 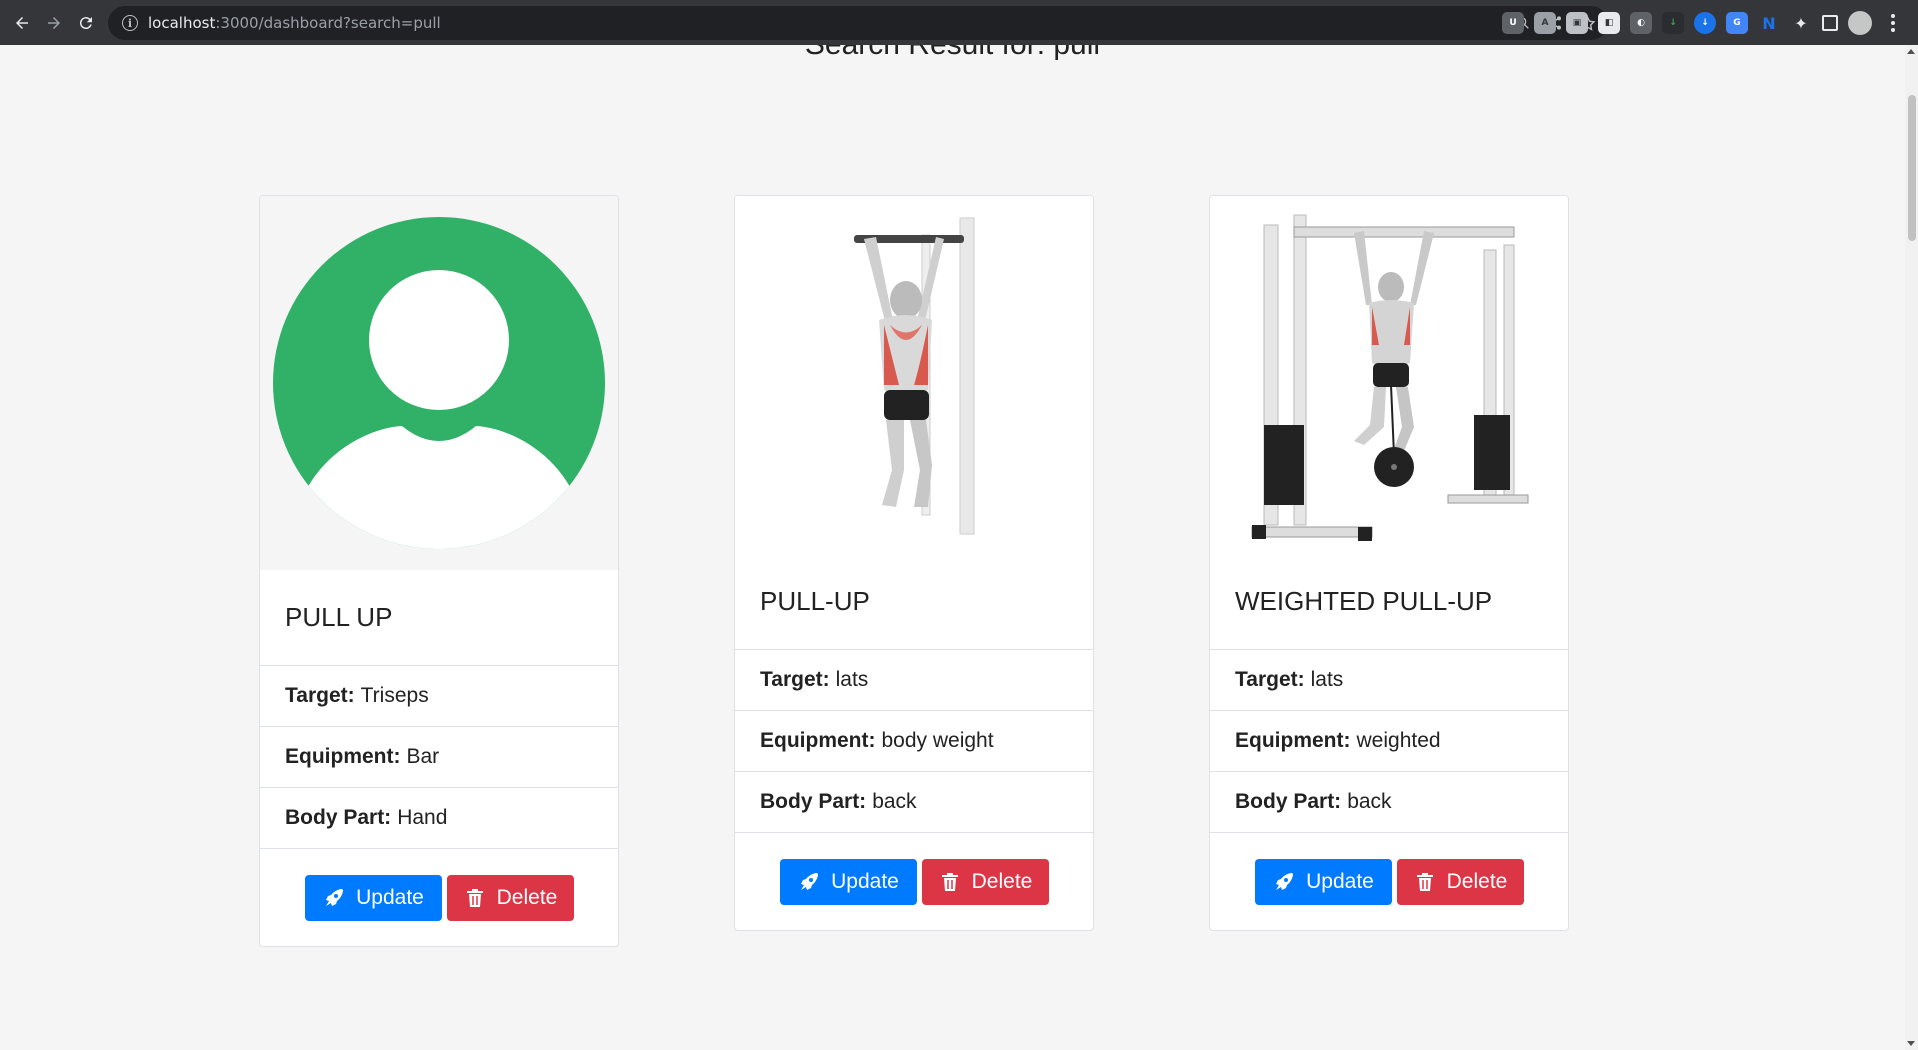 I want to click on page-title: Search Result for: pull, so click(x=952, y=53).